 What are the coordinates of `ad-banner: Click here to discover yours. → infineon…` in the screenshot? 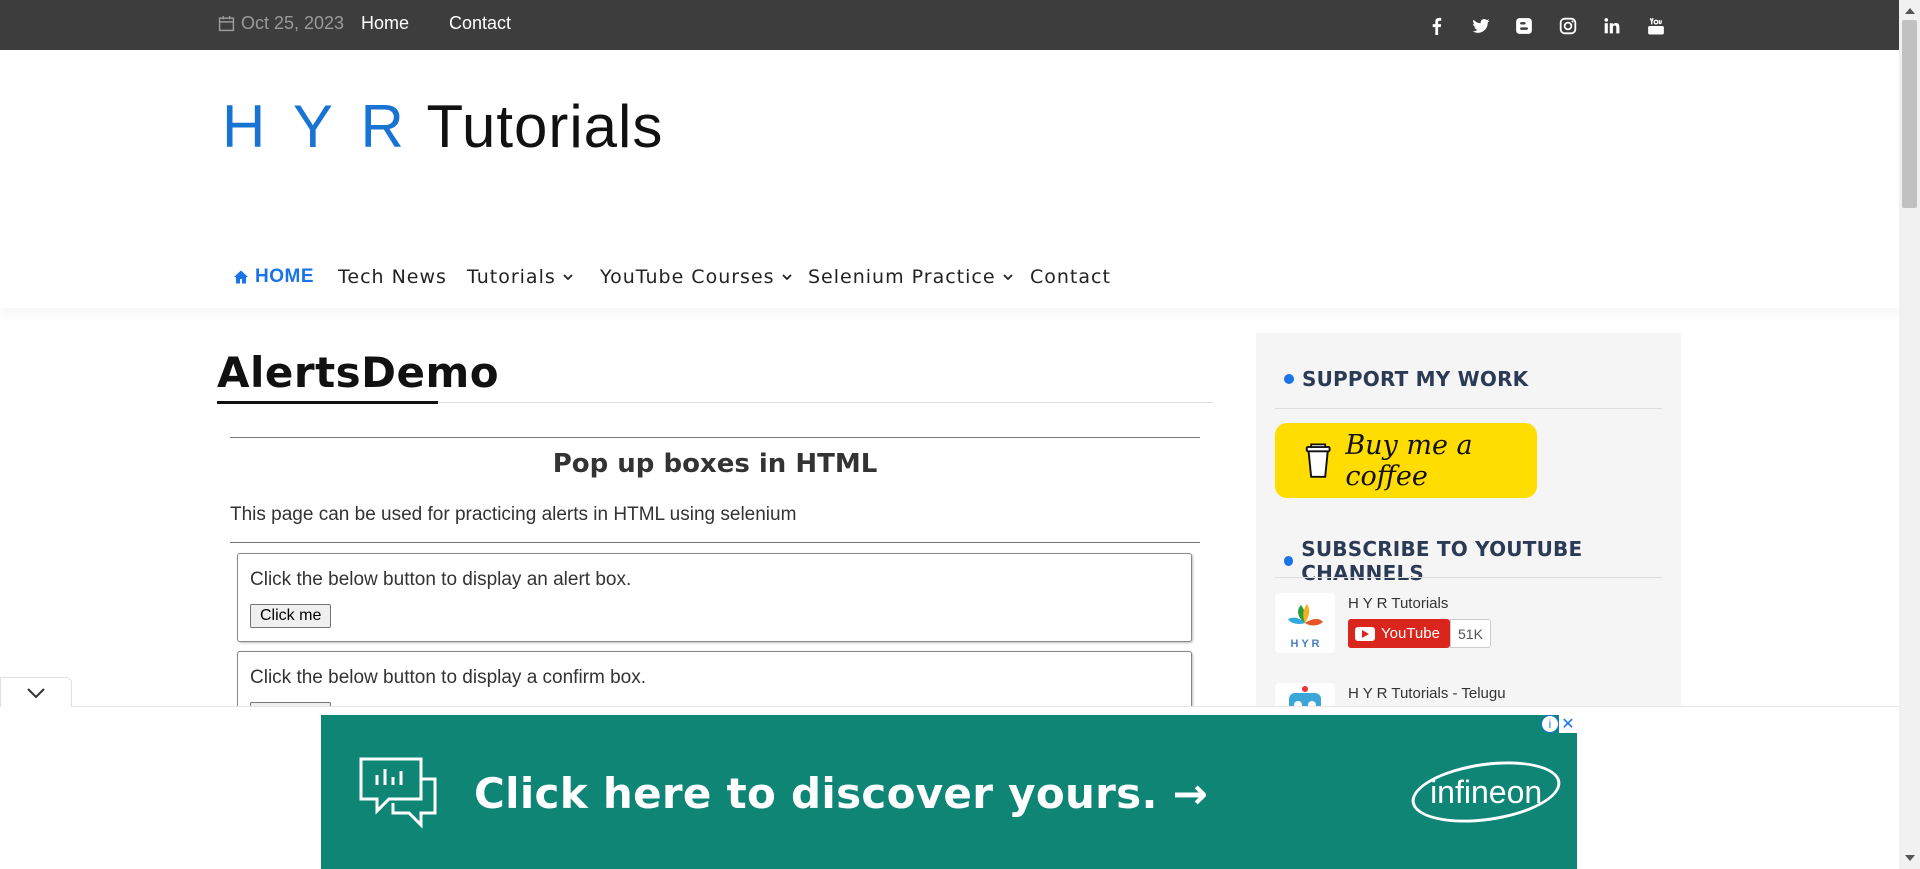 It's located at (949, 792).